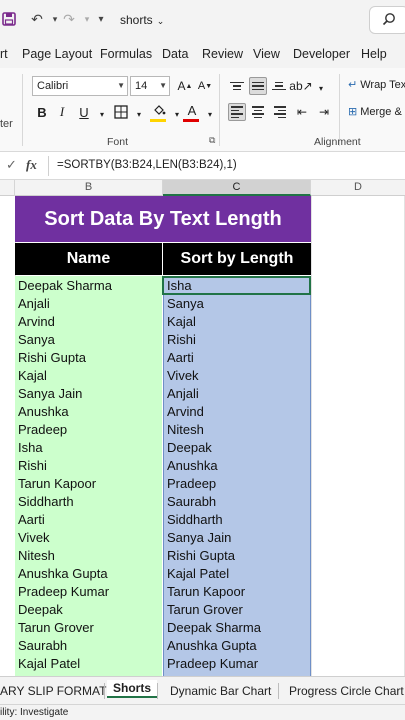 Image resolution: width=405 pixels, height=720 pixels. What do you see at coordinates (237, 376) in the screenshot?
I see `sorted-cell: Vivek` at bounding box center [237, 376].